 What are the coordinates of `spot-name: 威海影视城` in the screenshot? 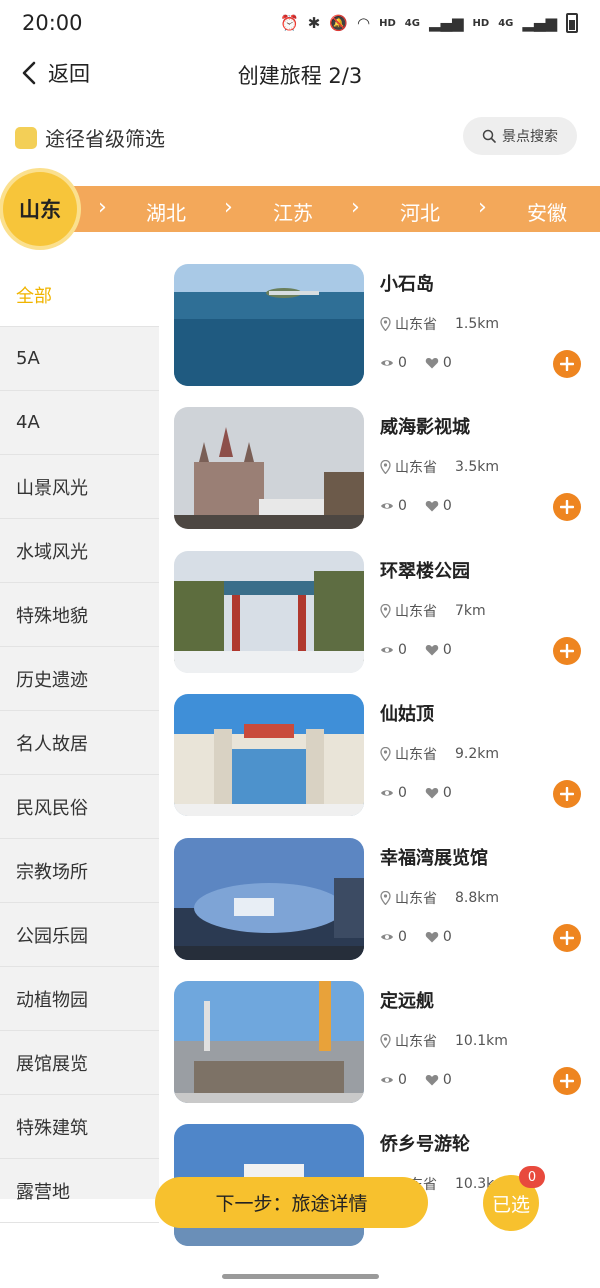 It's located at (425, 428).